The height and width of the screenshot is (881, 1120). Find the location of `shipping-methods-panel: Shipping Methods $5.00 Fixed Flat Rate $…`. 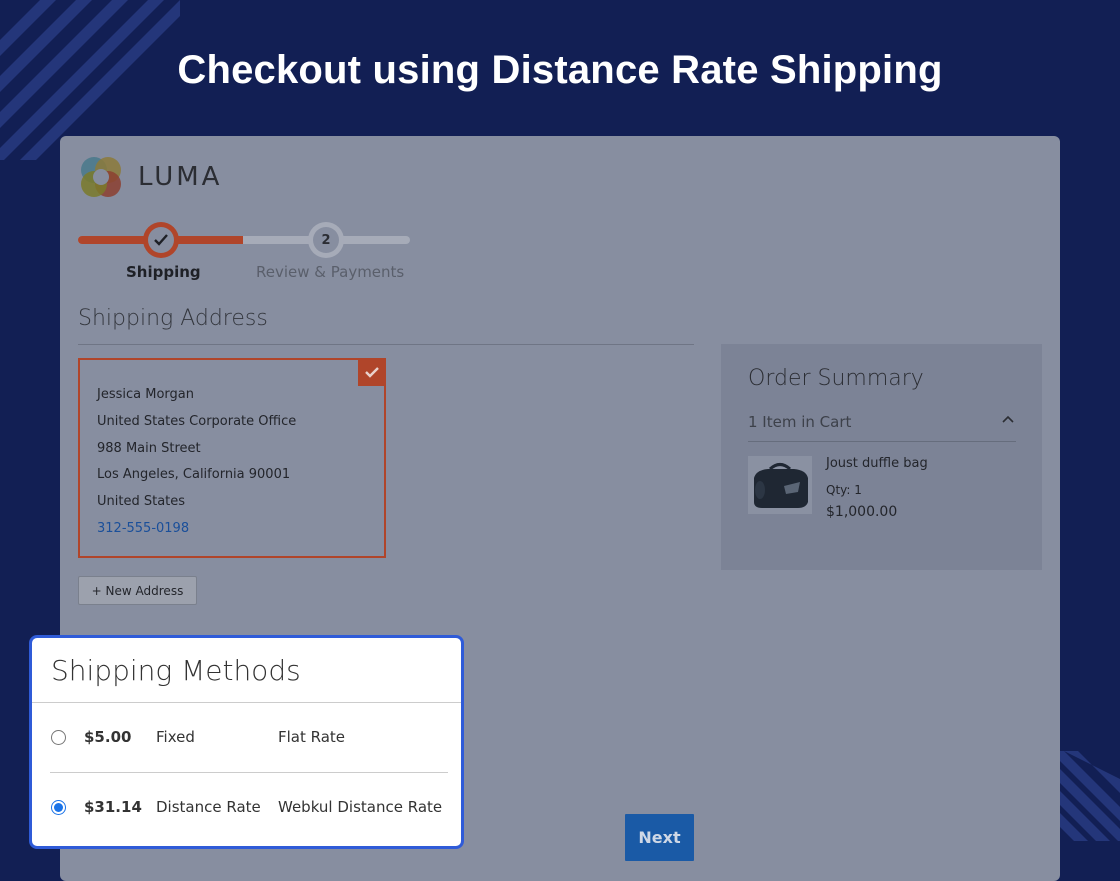

shipping-methods-panel: Shipping Methods $5.00 Fixed Flat Rate $… is located at coordinates (246, 742).